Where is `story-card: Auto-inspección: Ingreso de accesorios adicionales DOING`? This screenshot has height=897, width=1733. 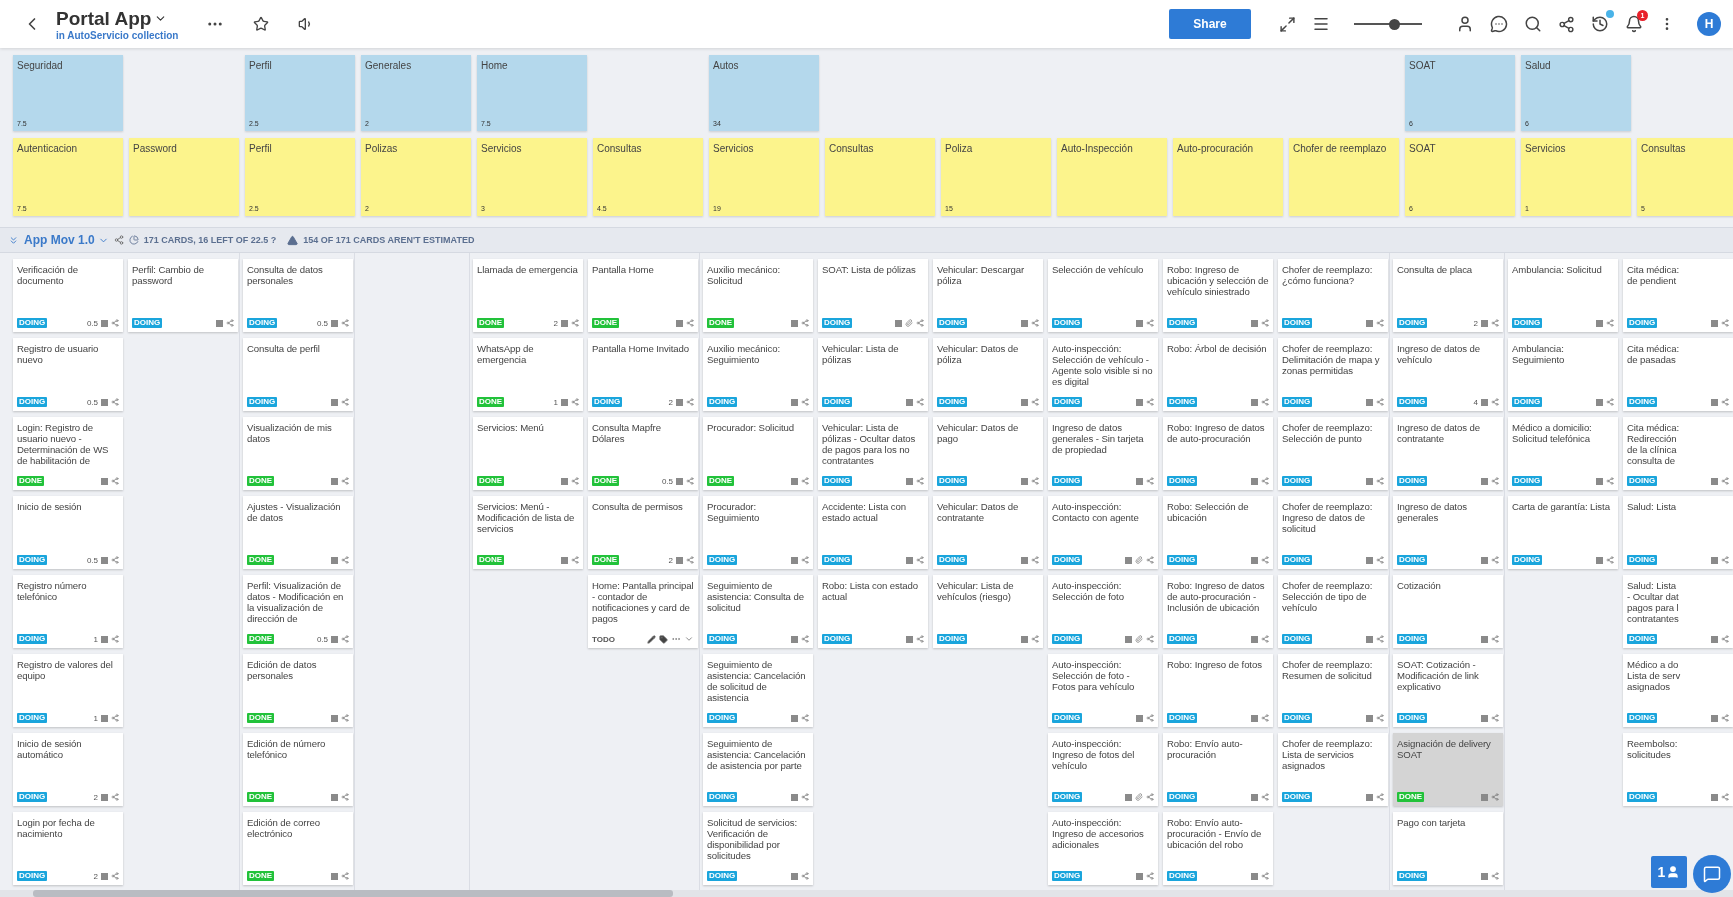 story-card: Auto-inspección: Ingreso de accesorios adicionales DOING is located at coordinates (1103, 848).